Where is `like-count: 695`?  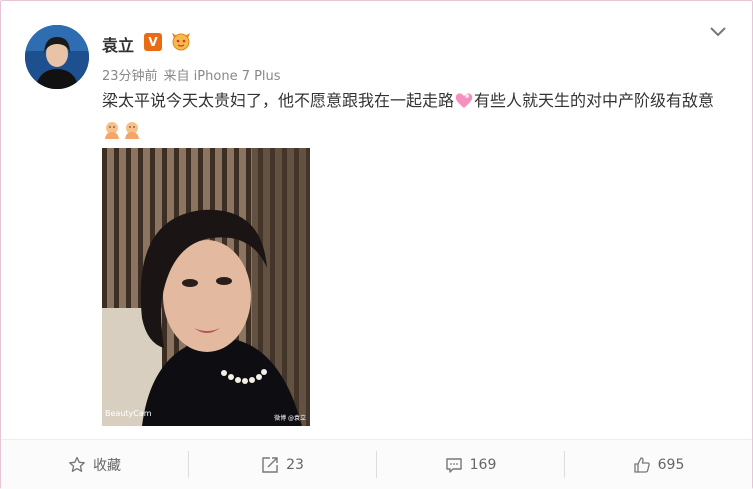
like-count: 695 is located at coordinates (671, 464).